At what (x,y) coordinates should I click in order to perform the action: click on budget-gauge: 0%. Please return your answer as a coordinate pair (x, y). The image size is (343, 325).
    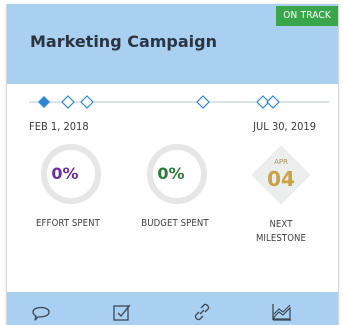
    Looking at the image, I should click on (181, 174).